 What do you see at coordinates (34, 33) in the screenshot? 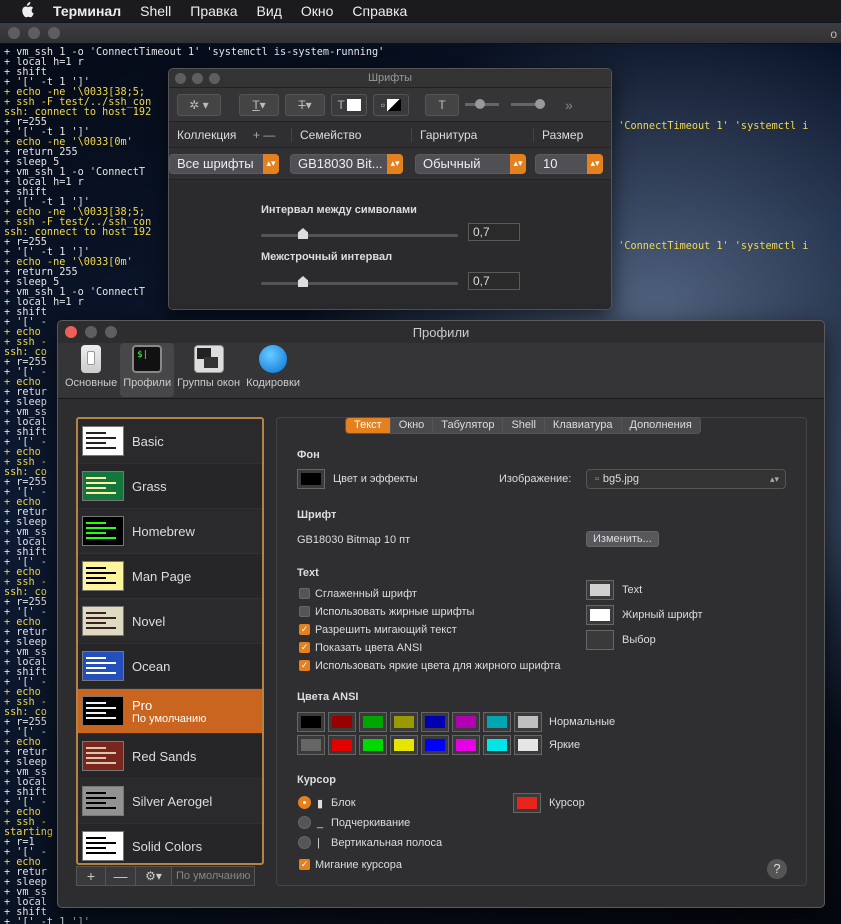
I see `minimize-button` at bounding box center [34, 33].